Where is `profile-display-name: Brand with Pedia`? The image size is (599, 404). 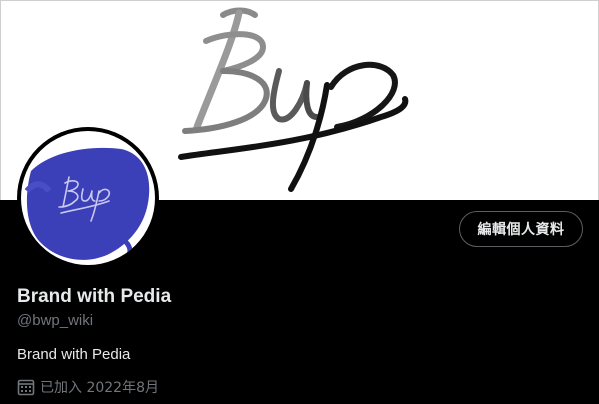
profile-display-name: Brand with Pedia is located at coordinates (94, 296).